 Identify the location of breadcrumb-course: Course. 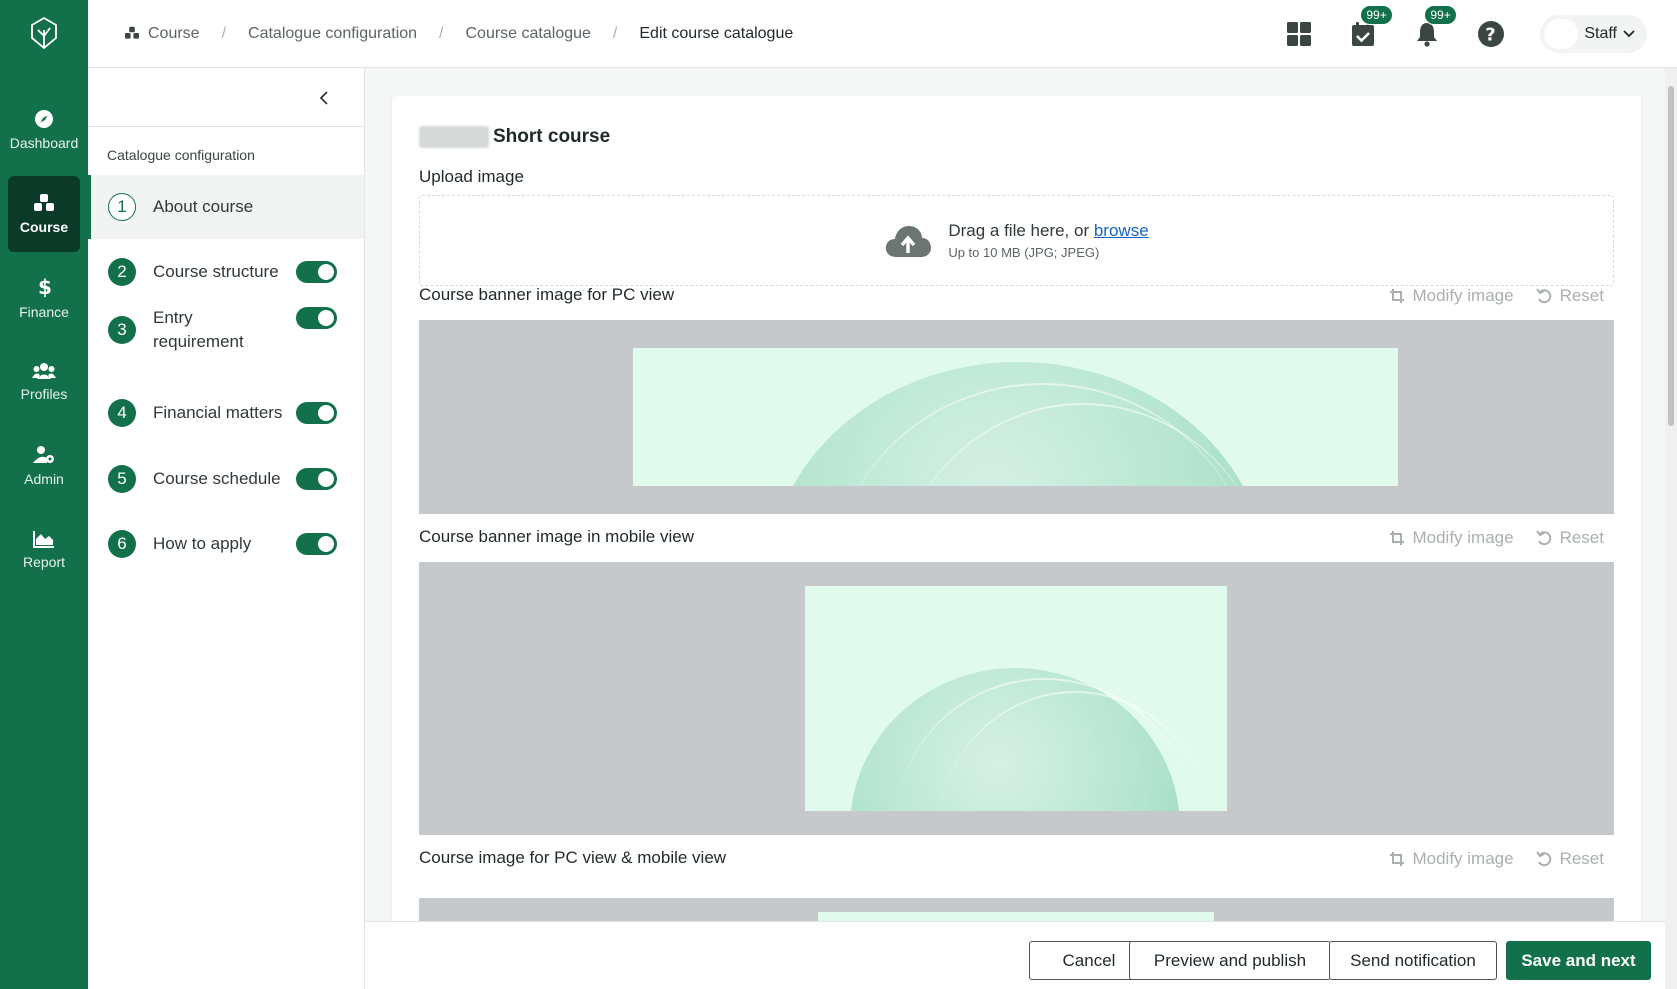
(162, 34).